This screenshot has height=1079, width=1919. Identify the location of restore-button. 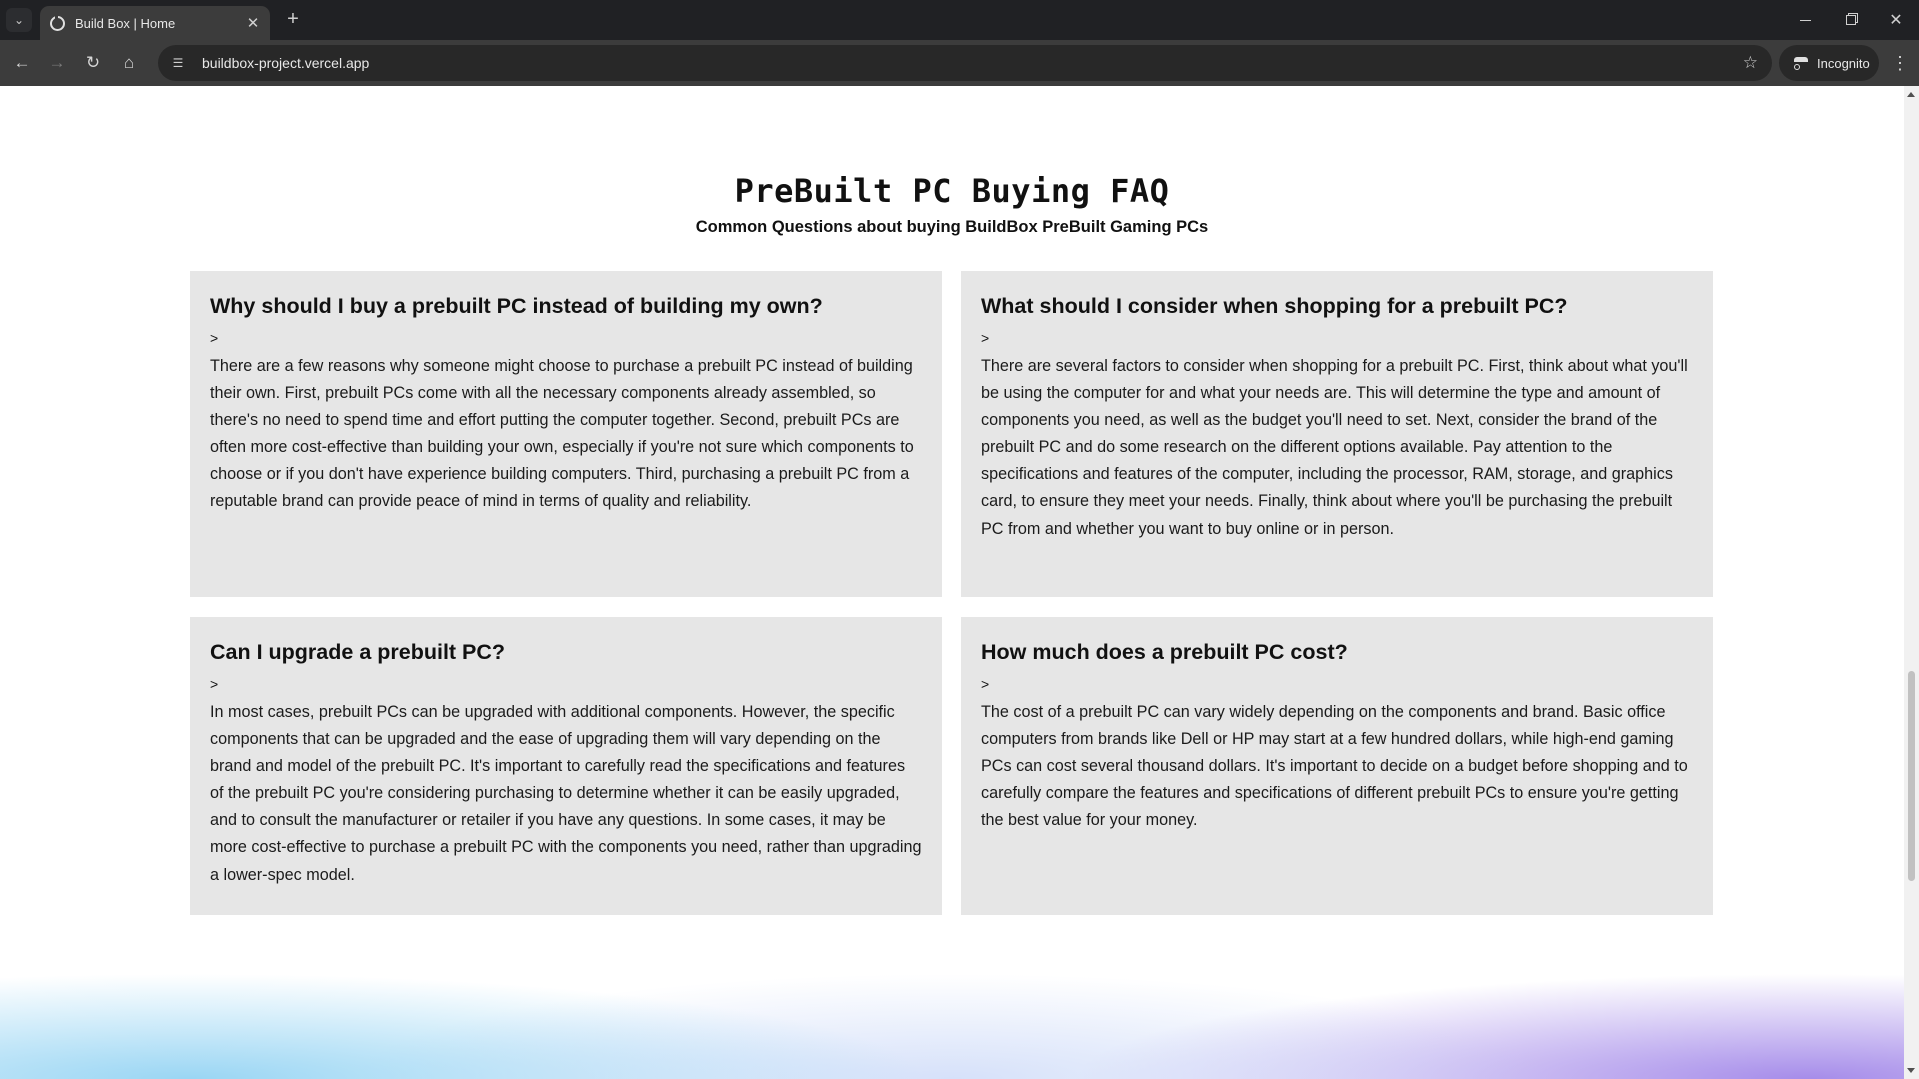
(1851, 20).